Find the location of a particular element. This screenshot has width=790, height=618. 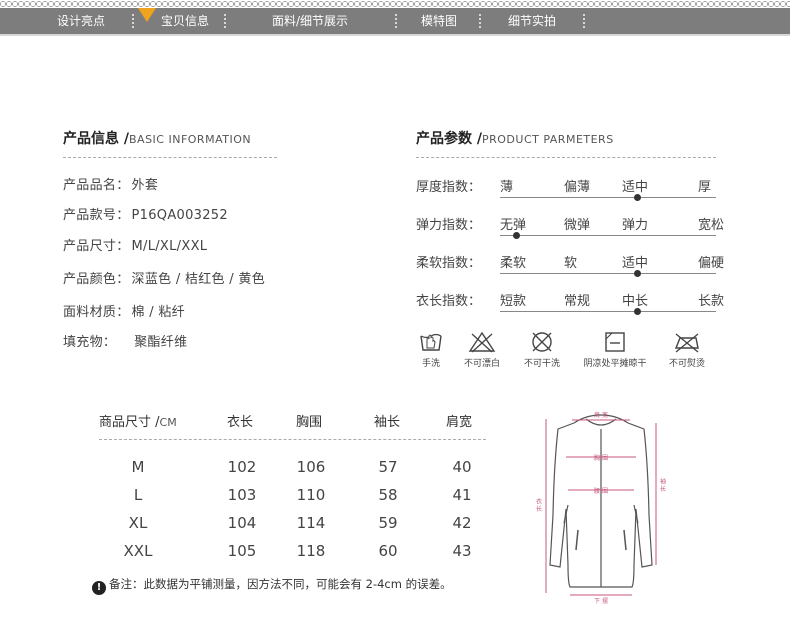

care-no-iron: 不可熨烫 is located at coordinates (687, 349).